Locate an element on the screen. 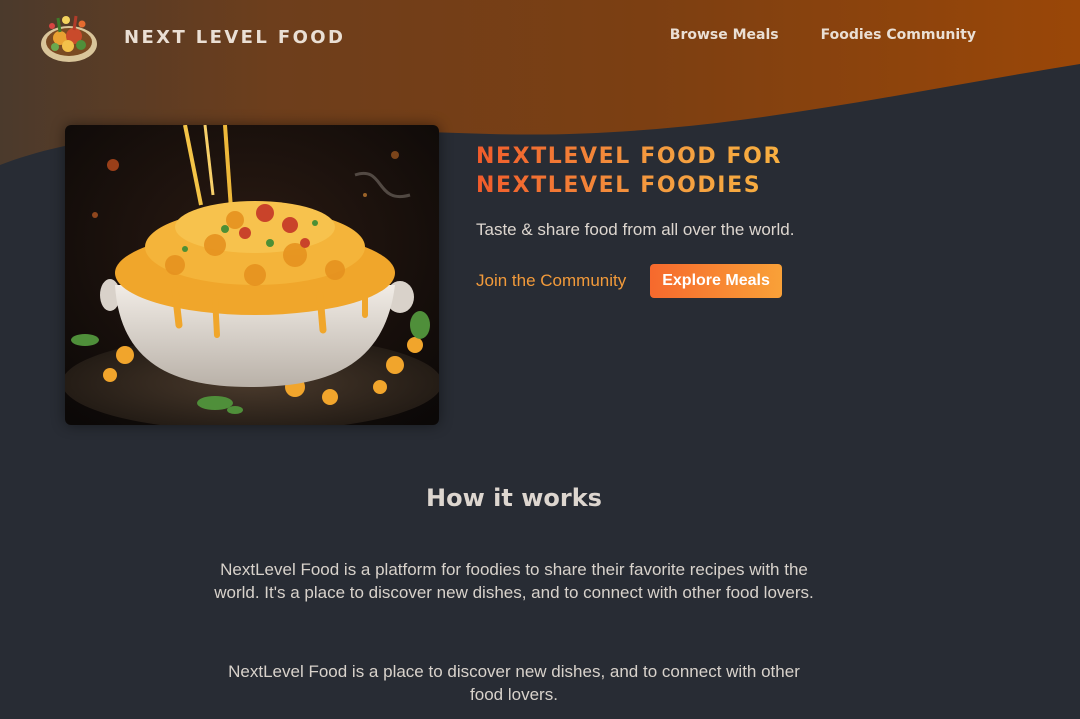 The image size is (1080, 719). nav-foodies-community: Foodies Community is located at coordinates (898, 35).